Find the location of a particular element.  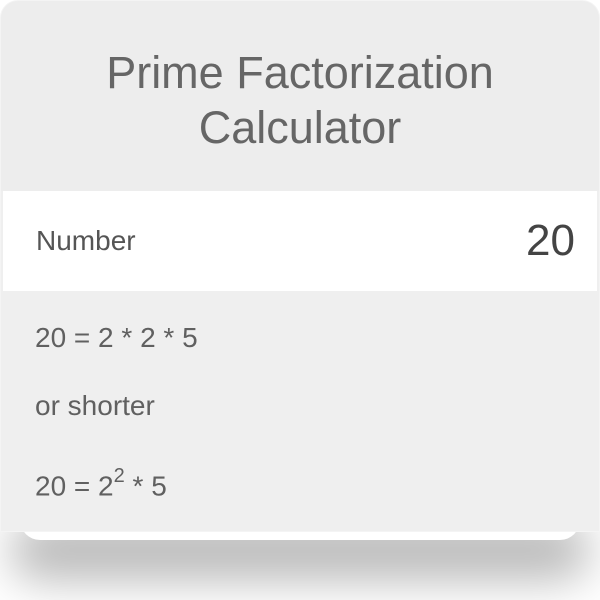

title-line-2: Calculator is located at coordinates (300, 127).